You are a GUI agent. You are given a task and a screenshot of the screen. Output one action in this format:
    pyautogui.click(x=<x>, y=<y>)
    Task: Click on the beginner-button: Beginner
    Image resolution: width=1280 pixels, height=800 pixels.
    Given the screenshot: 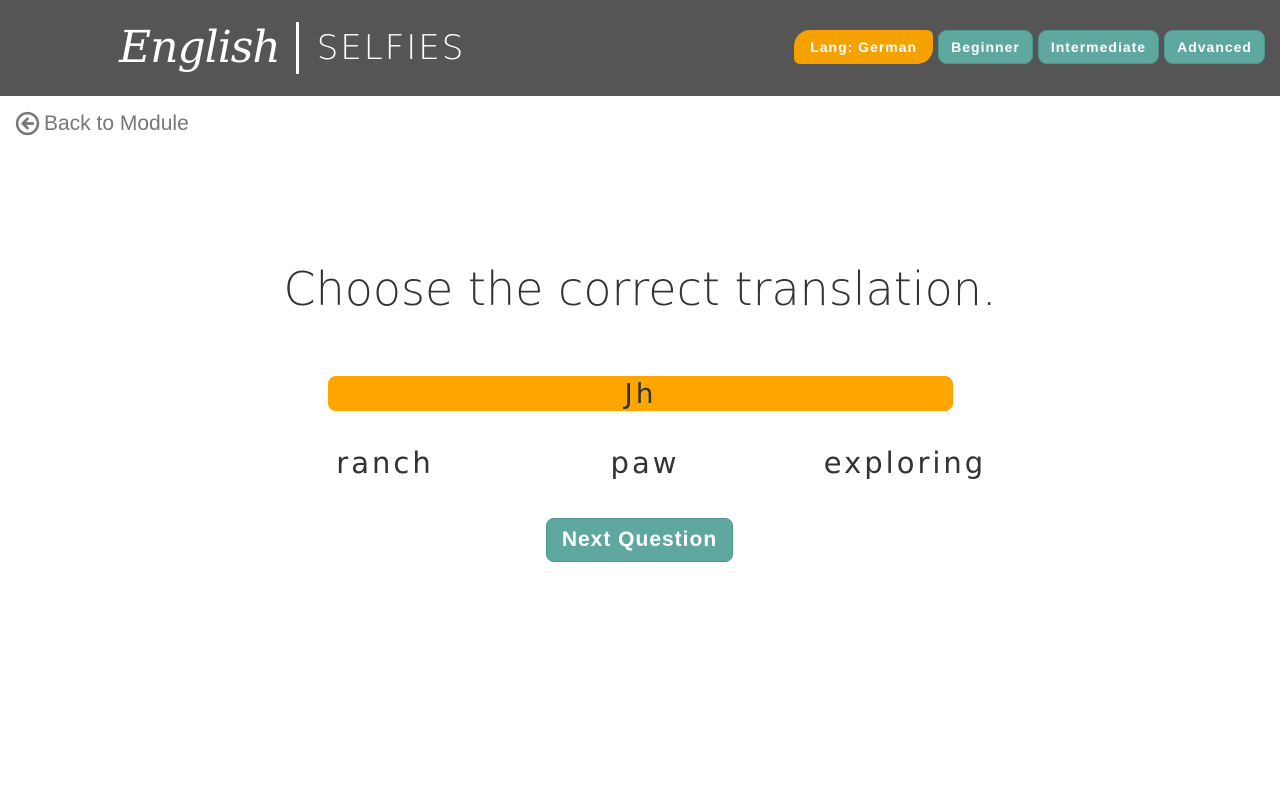 What is the action you would take?
    pyautogui.click(x=985, y=47)
    